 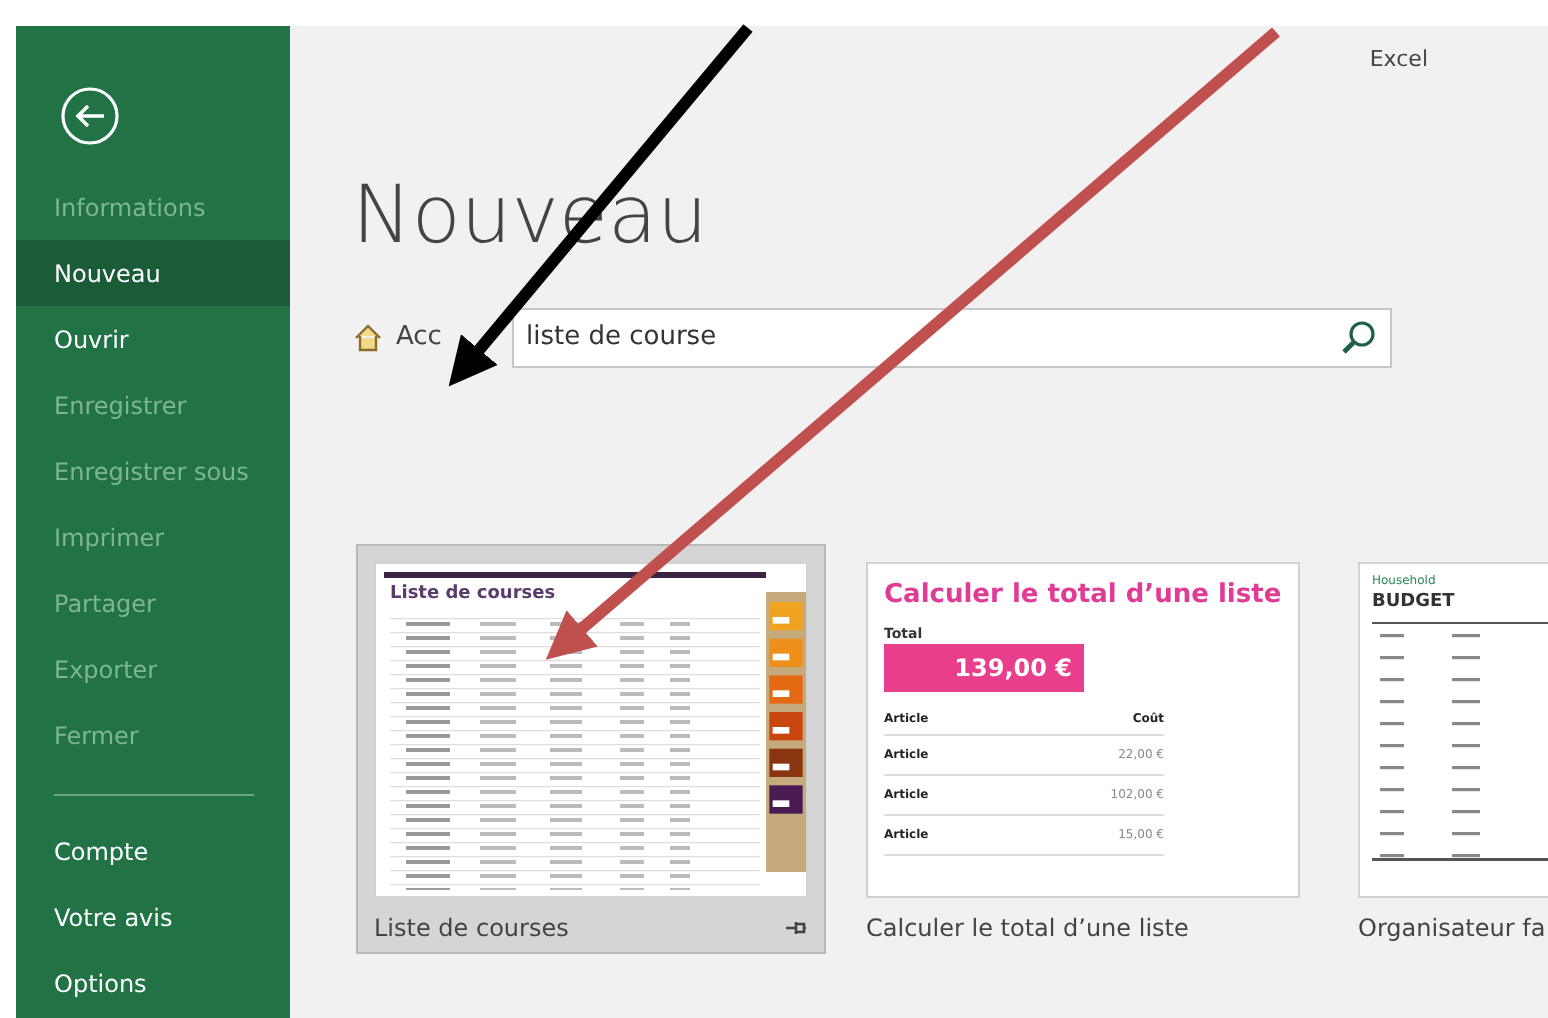 What do you see at coordinates (153, 273) in the screenshot?
I see `menu-item: Nouveau` at bounding box center [153, 273].